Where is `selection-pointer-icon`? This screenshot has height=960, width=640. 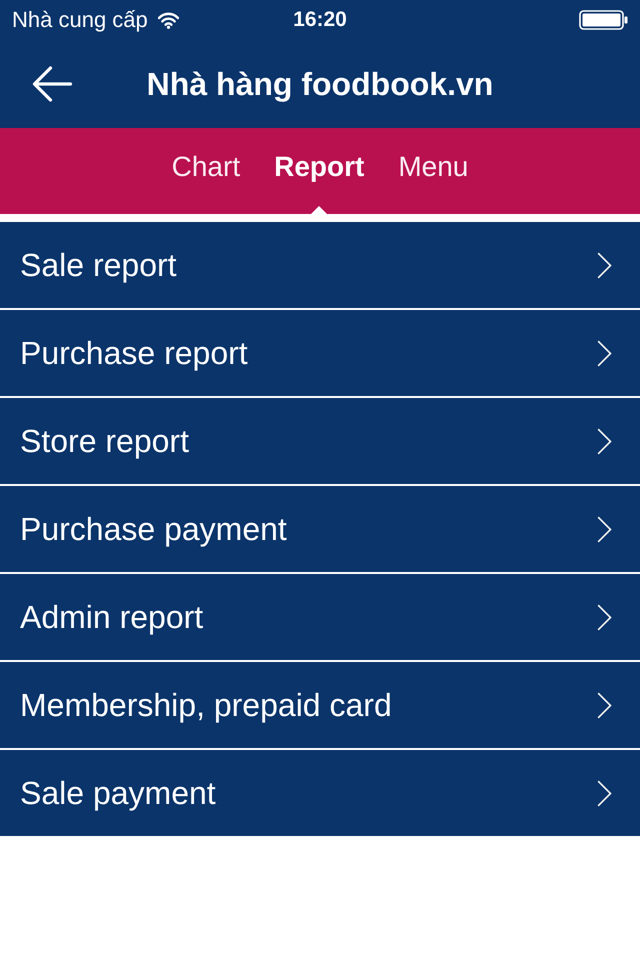
selection-pointer-icon is located at coordinates (319, 210).